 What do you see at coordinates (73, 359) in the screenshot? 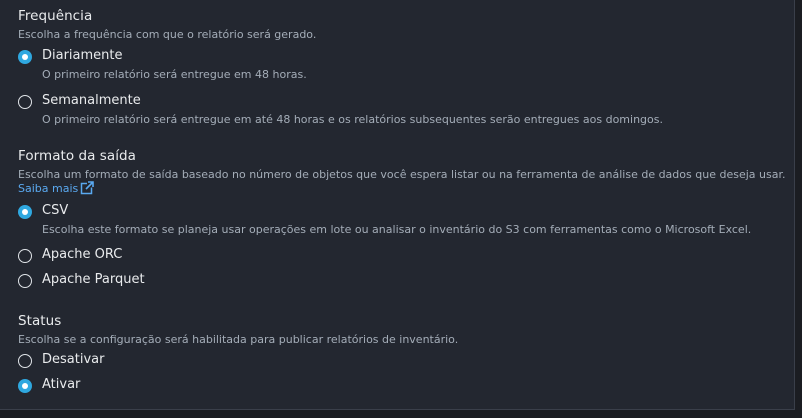
I see `option-label-disable: Desativar` at bounding box center [73, 359].